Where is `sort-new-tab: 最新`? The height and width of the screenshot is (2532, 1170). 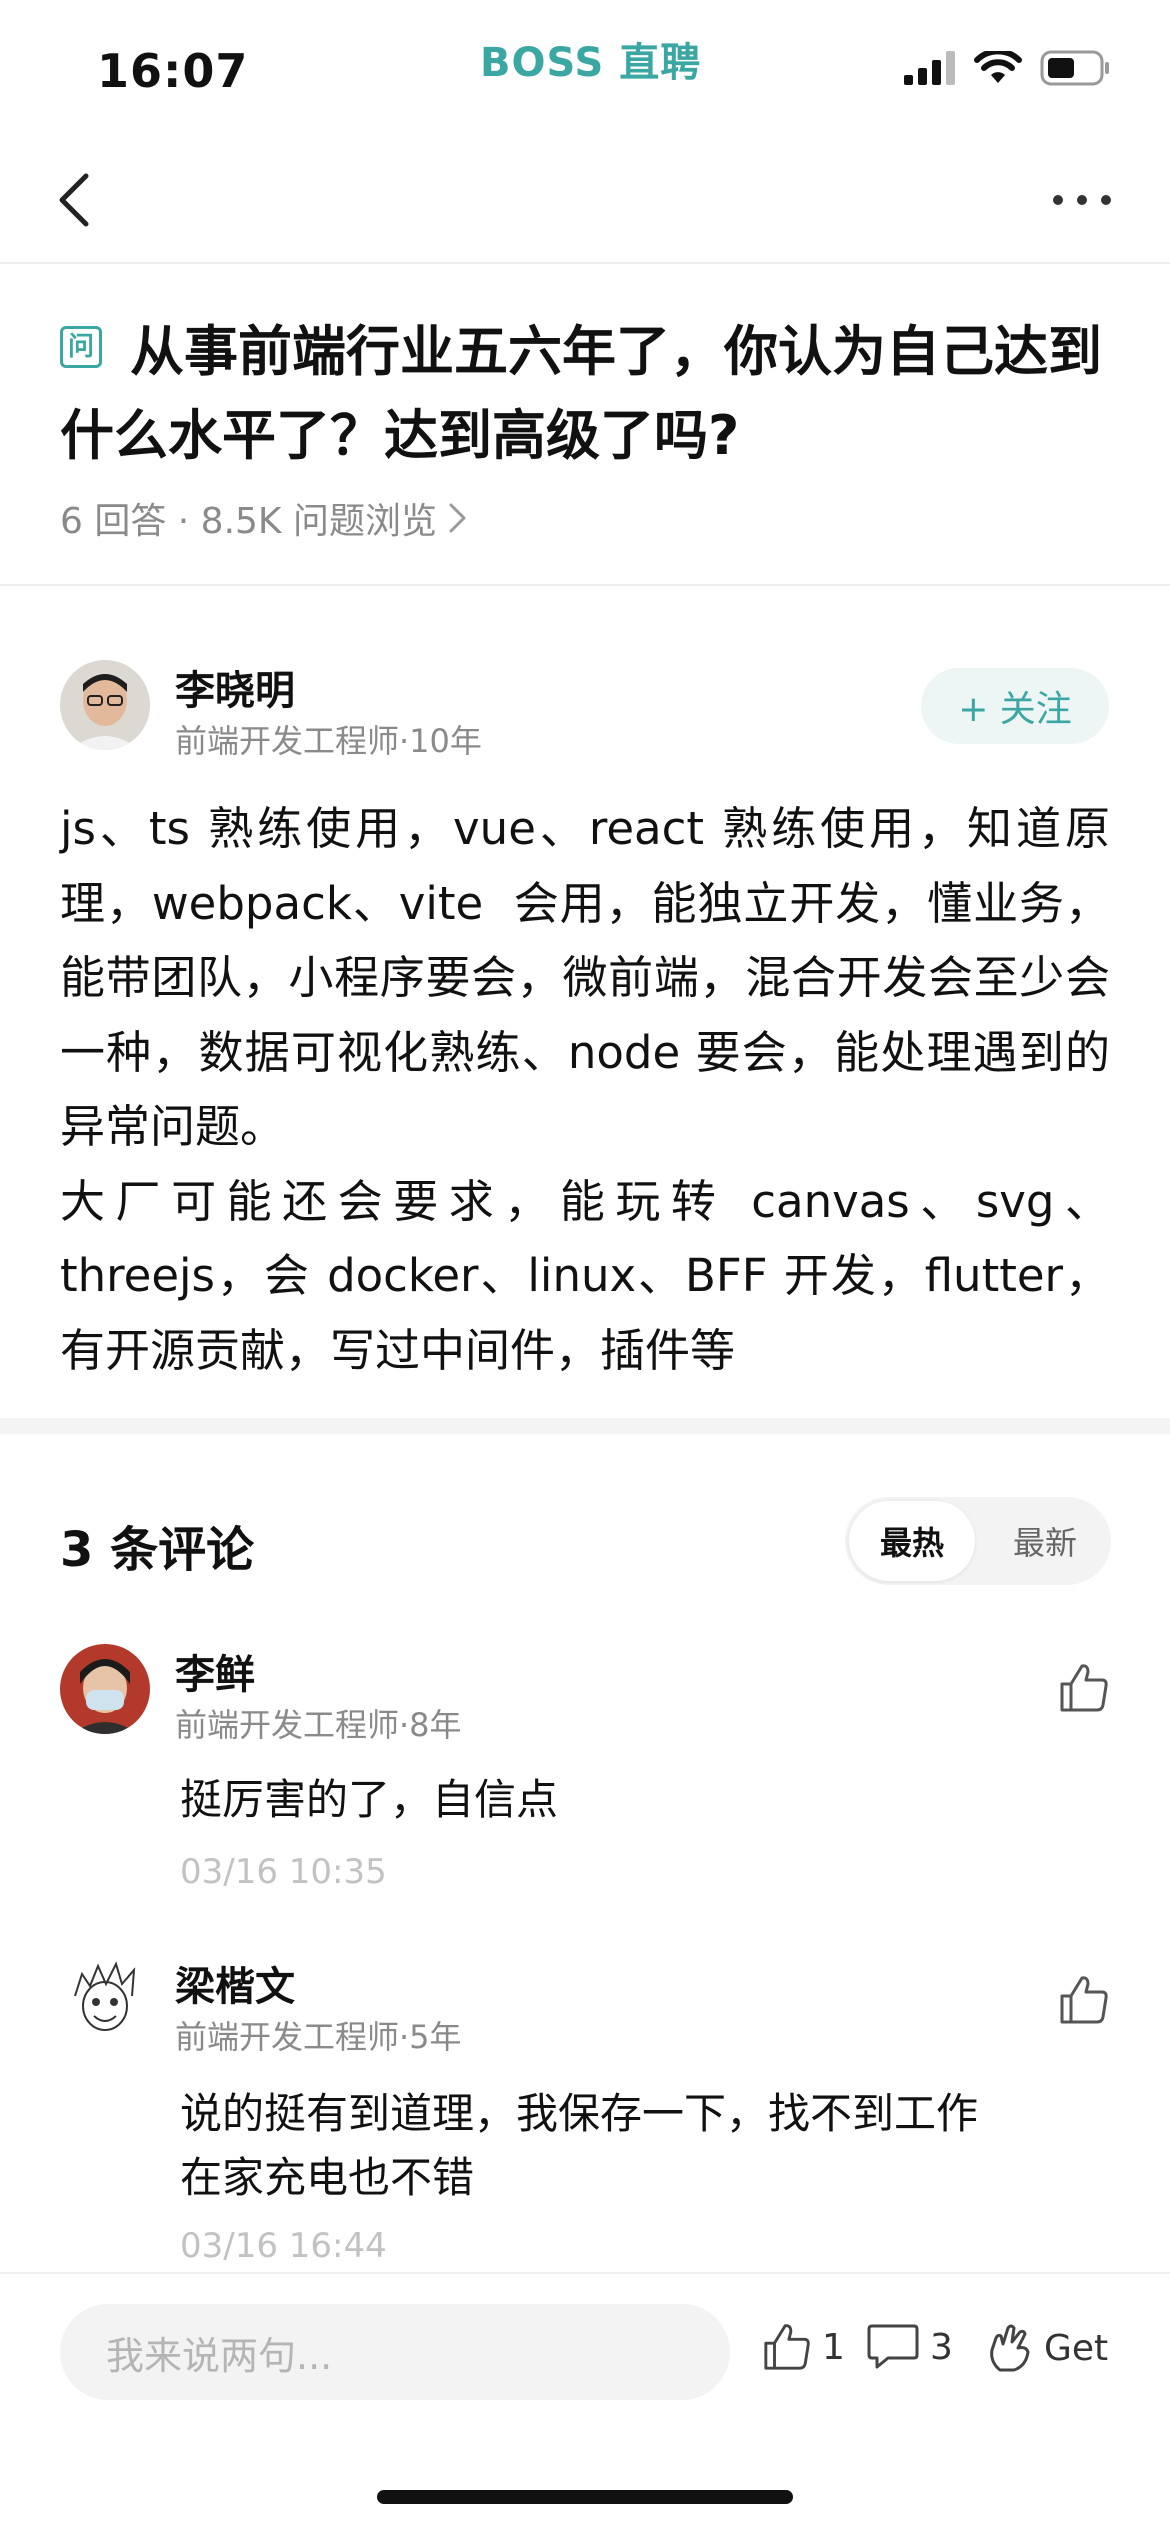
sort-new-tab: 最新 is located at coordinates (1045, 1541).